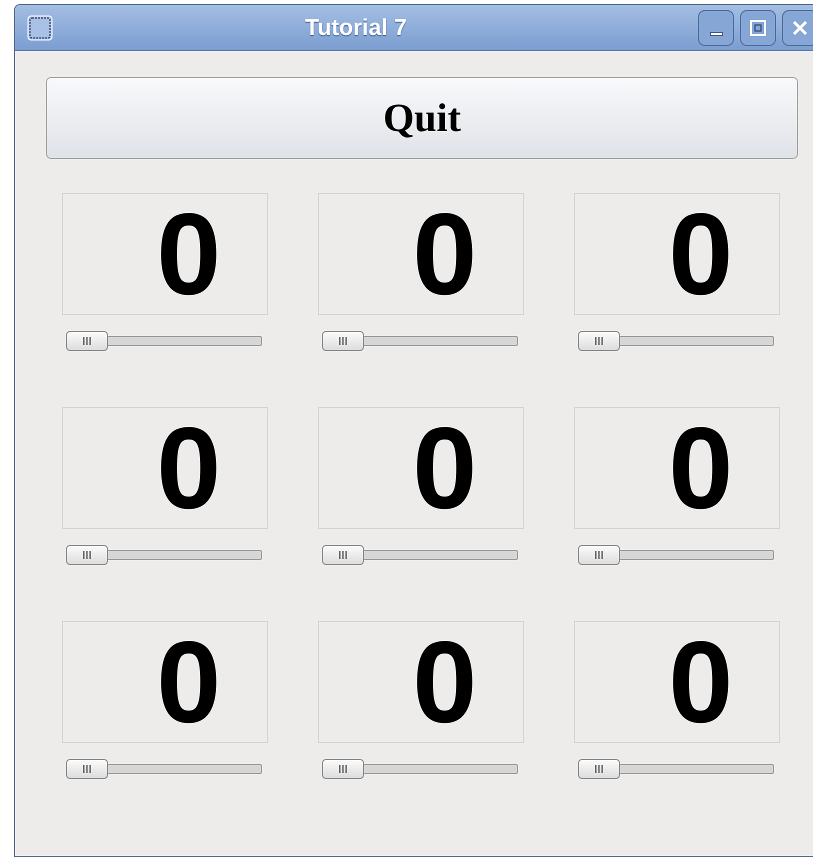  I want to click on maximize-icon, so click(758, 28).